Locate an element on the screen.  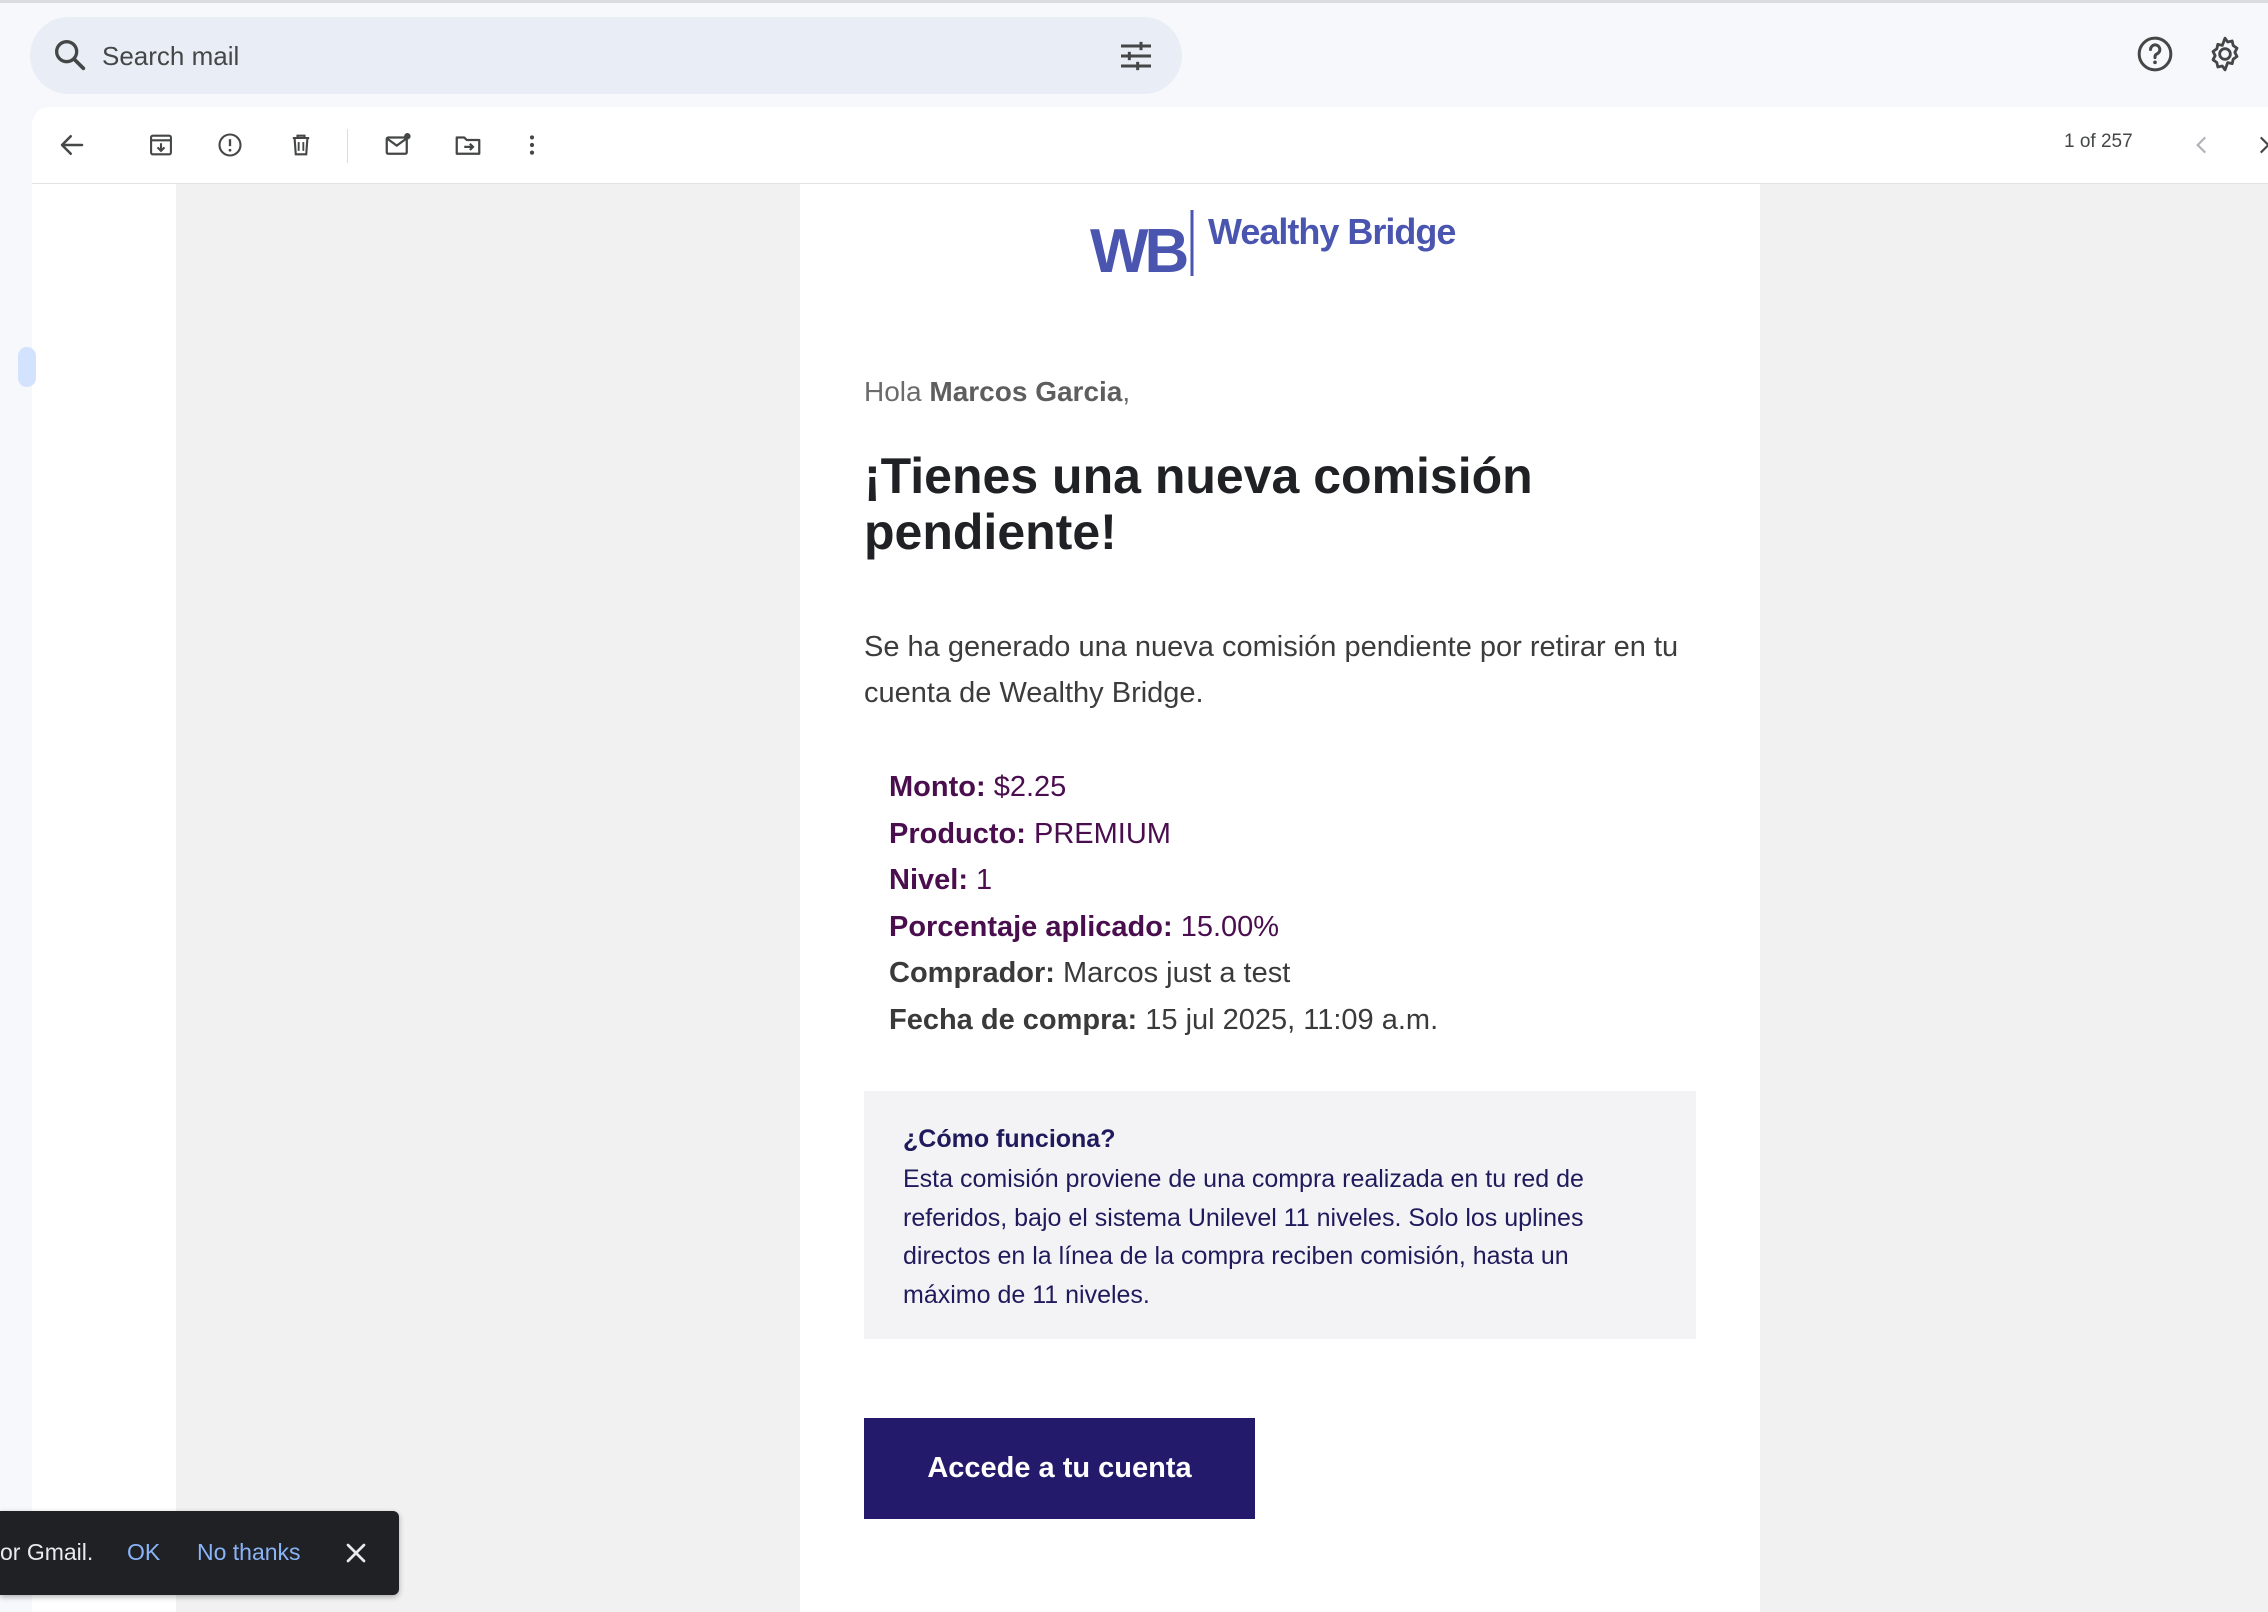
snackbar-no-thanks-button: No thanks is located at coordinates (249, 1552).